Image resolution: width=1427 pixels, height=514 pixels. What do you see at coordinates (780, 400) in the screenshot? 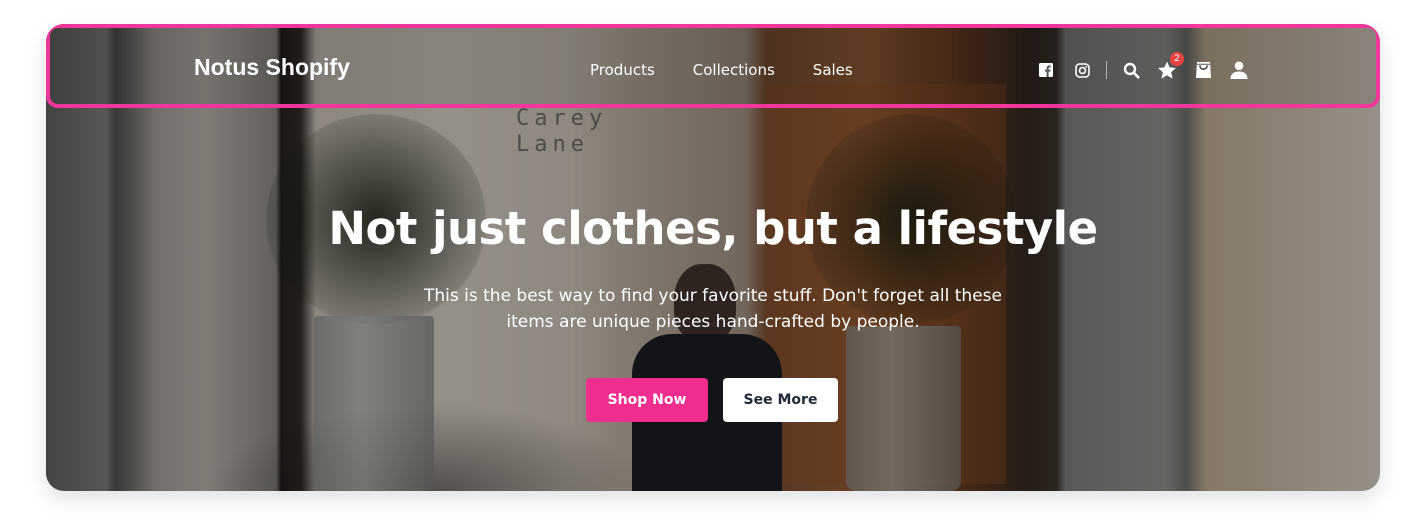
I see `see-more-button: See More` at bounding box center [780, 400].